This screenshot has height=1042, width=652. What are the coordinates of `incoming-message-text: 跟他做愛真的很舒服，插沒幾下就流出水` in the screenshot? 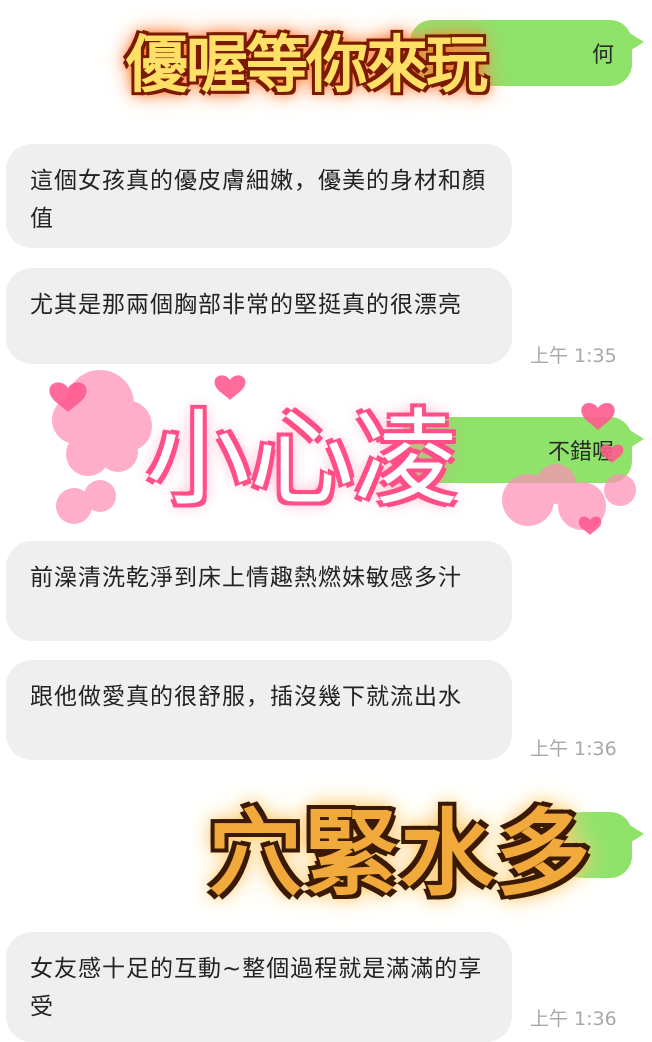 It's located at (246, 697).